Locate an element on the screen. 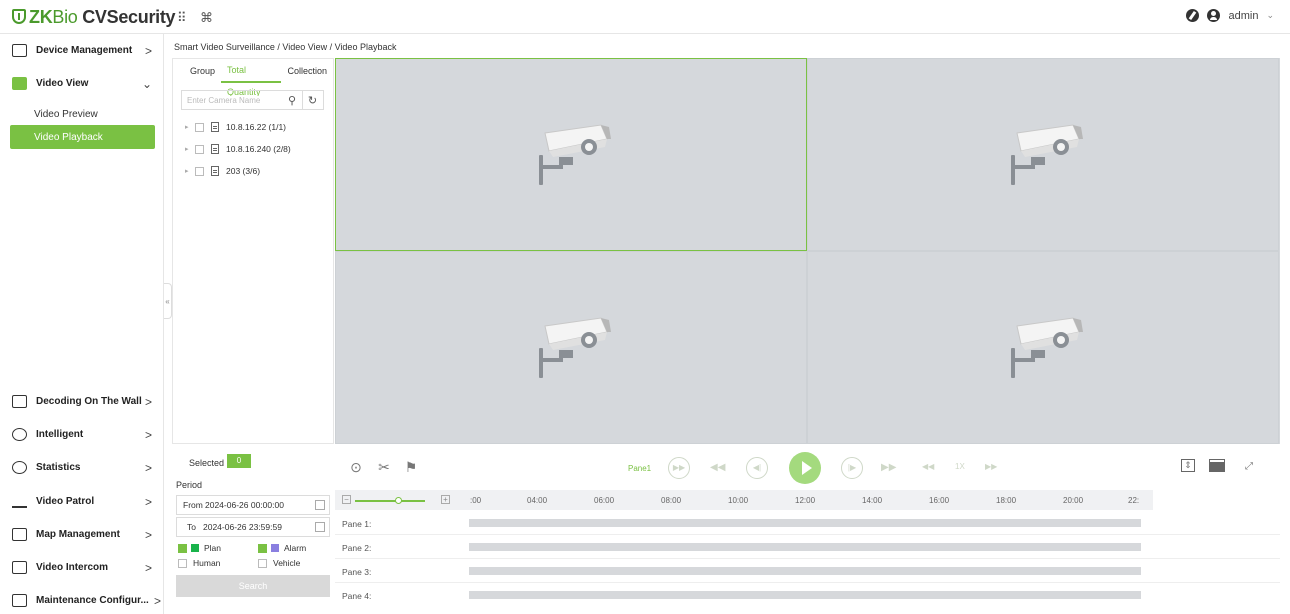  zoom-out-icon: − is located at coordinates (346, 499).